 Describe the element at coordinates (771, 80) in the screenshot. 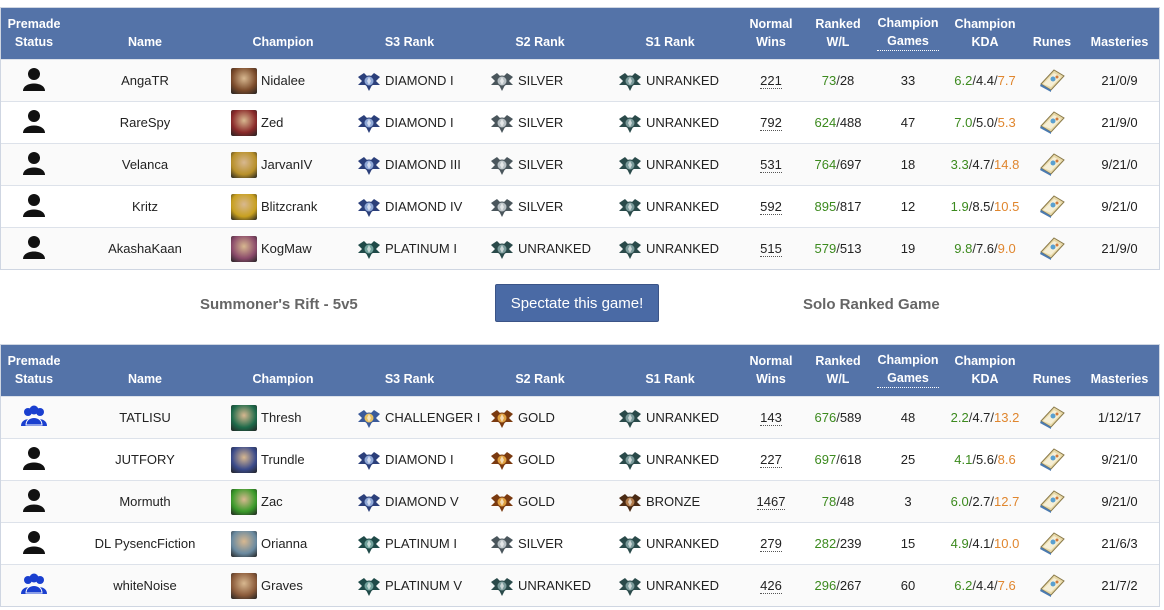

I see `normal-wins: 221` at that location.